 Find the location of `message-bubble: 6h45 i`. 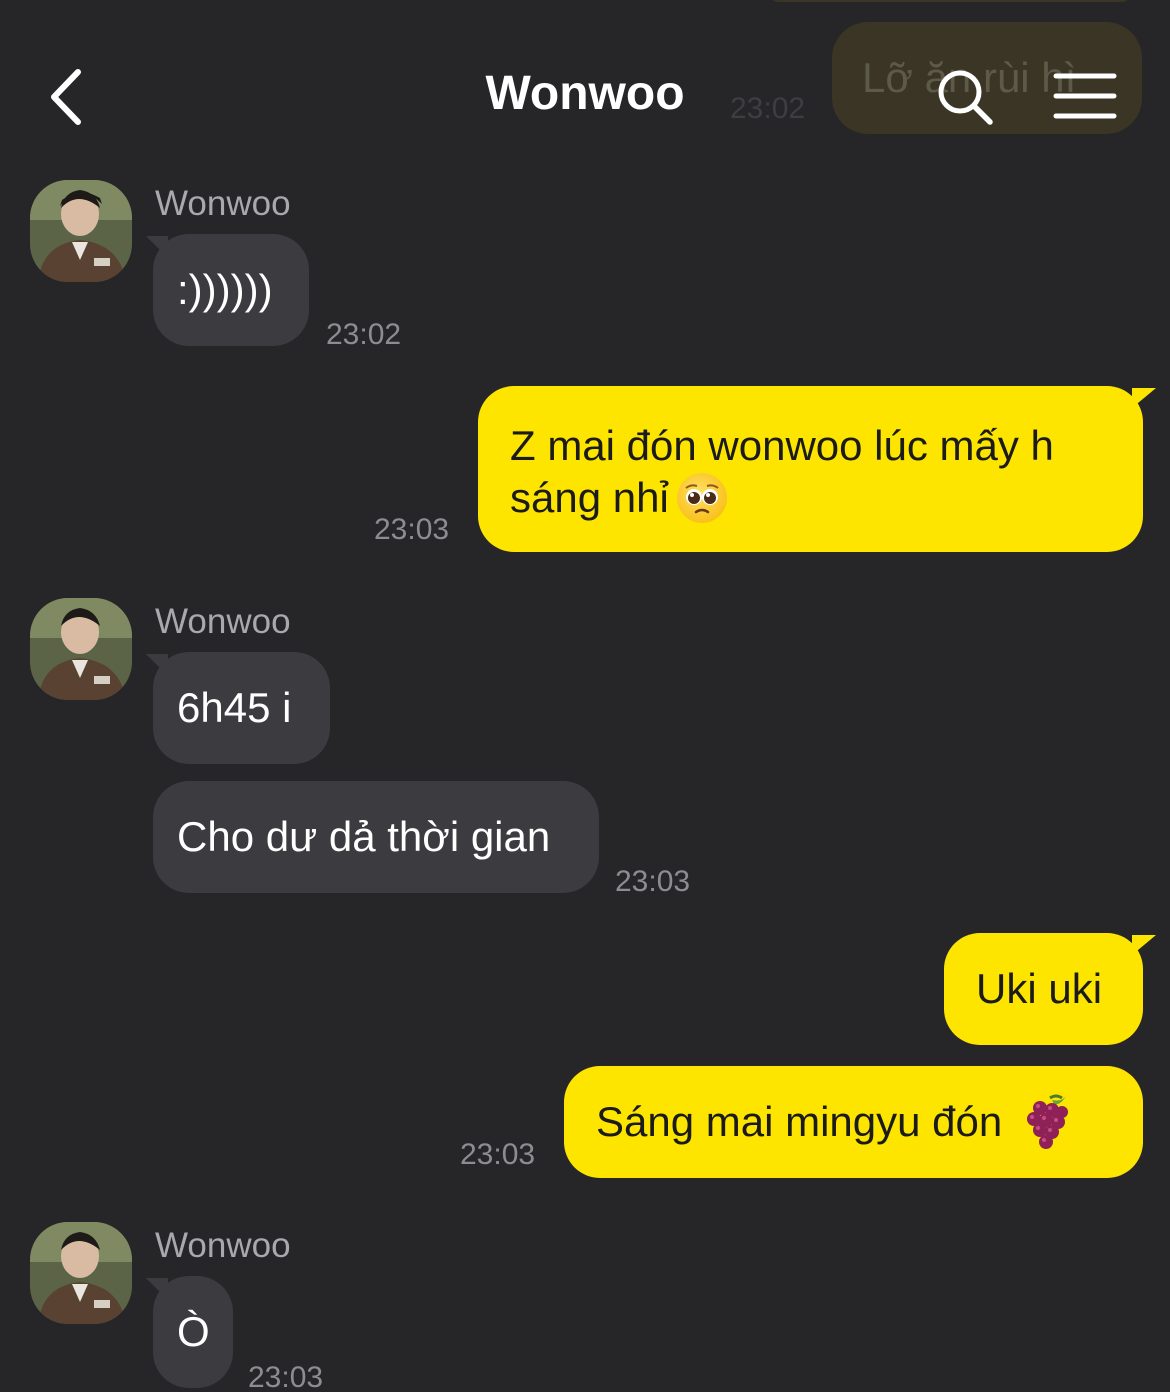

message-bubble: 6h45 i is located at coordinates (241, 708).